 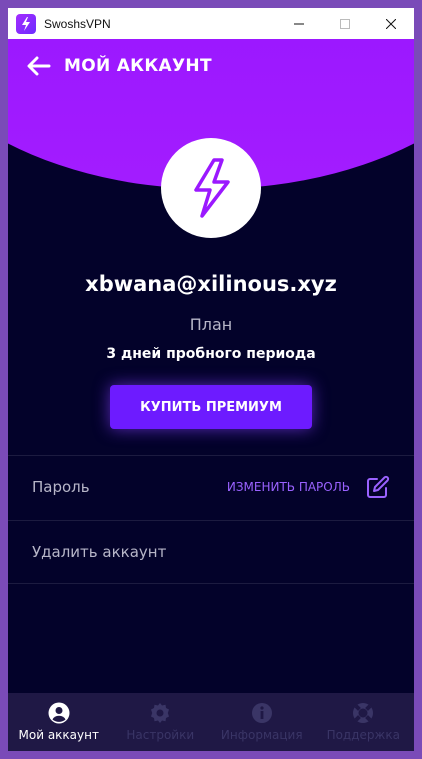 I want to click on maximize-button, so click(x=345, y=23).